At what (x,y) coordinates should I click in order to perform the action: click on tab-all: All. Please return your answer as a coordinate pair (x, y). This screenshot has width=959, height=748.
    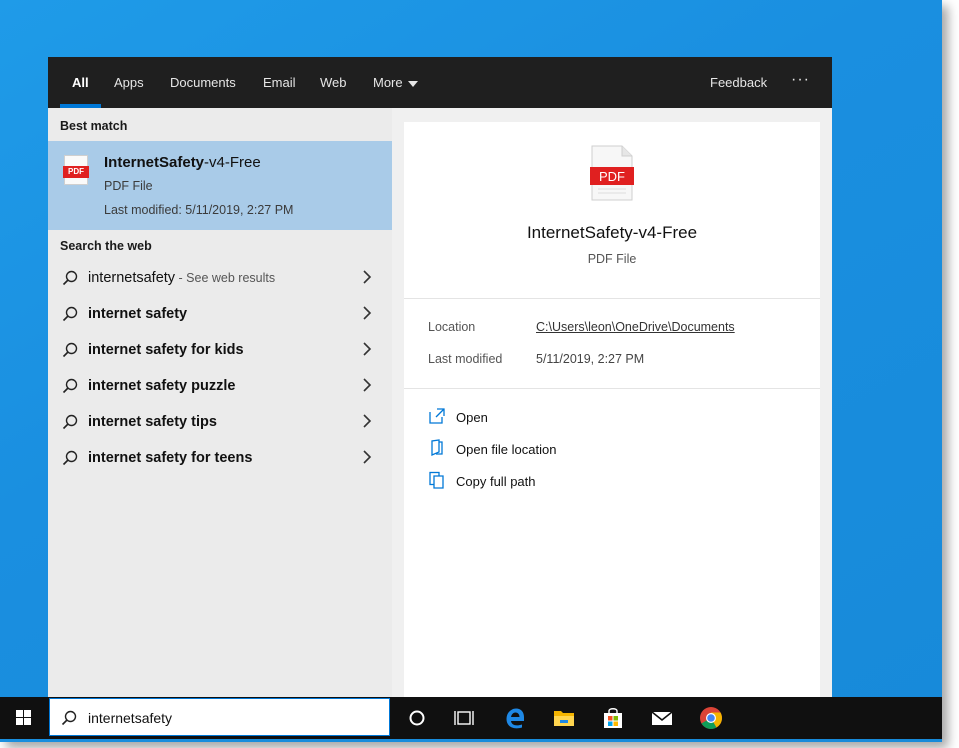
    Looking at the image, I should click on (80, 82).